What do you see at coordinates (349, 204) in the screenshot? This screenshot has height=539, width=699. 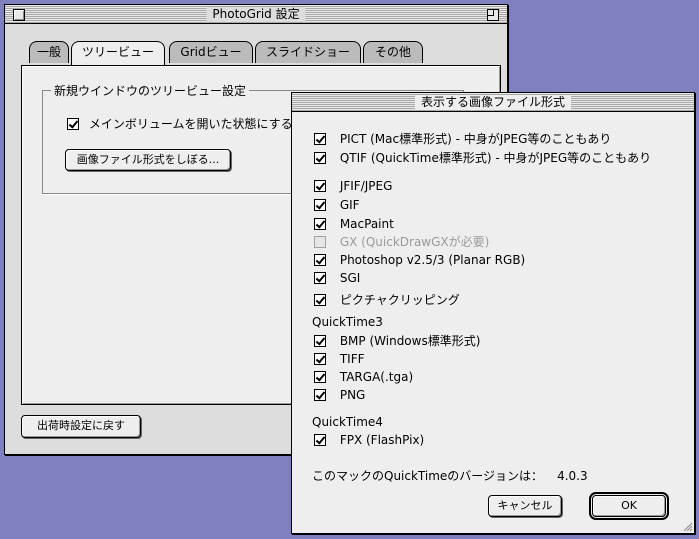 I see `format-gif-label: GIF` at bounding box center [349, 204].